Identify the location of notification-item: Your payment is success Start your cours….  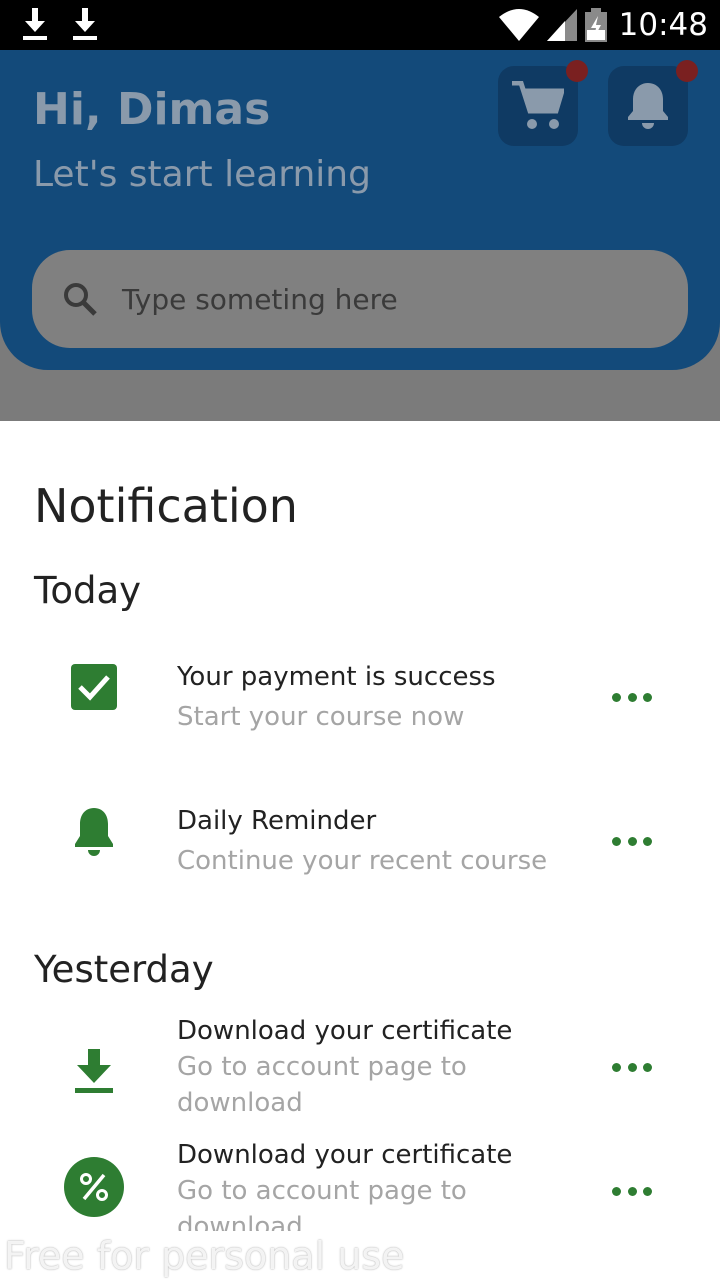
(360, 704).